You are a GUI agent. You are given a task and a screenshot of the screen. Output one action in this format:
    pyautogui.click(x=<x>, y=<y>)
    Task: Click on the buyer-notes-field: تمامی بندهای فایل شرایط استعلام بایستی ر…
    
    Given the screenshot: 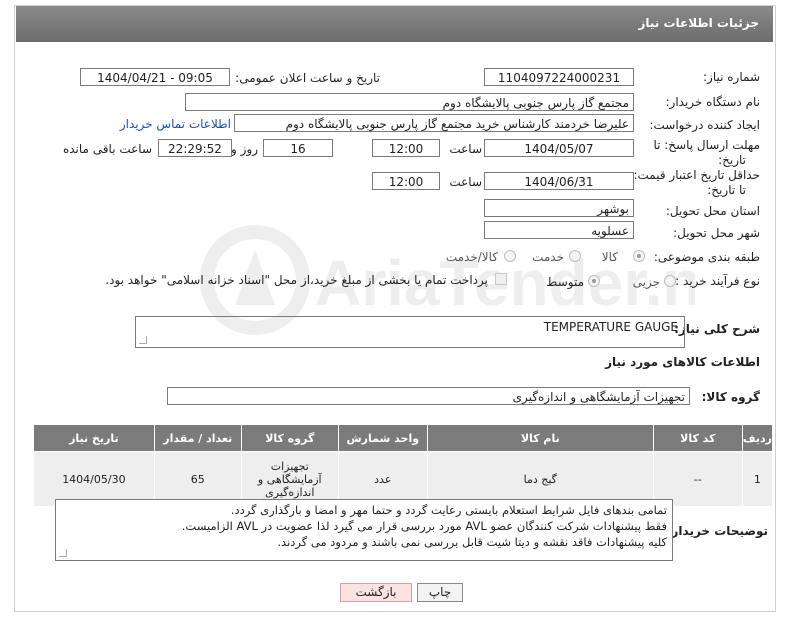 What is the action you would take?
    pyautogui.click(x=364, y=530)
    